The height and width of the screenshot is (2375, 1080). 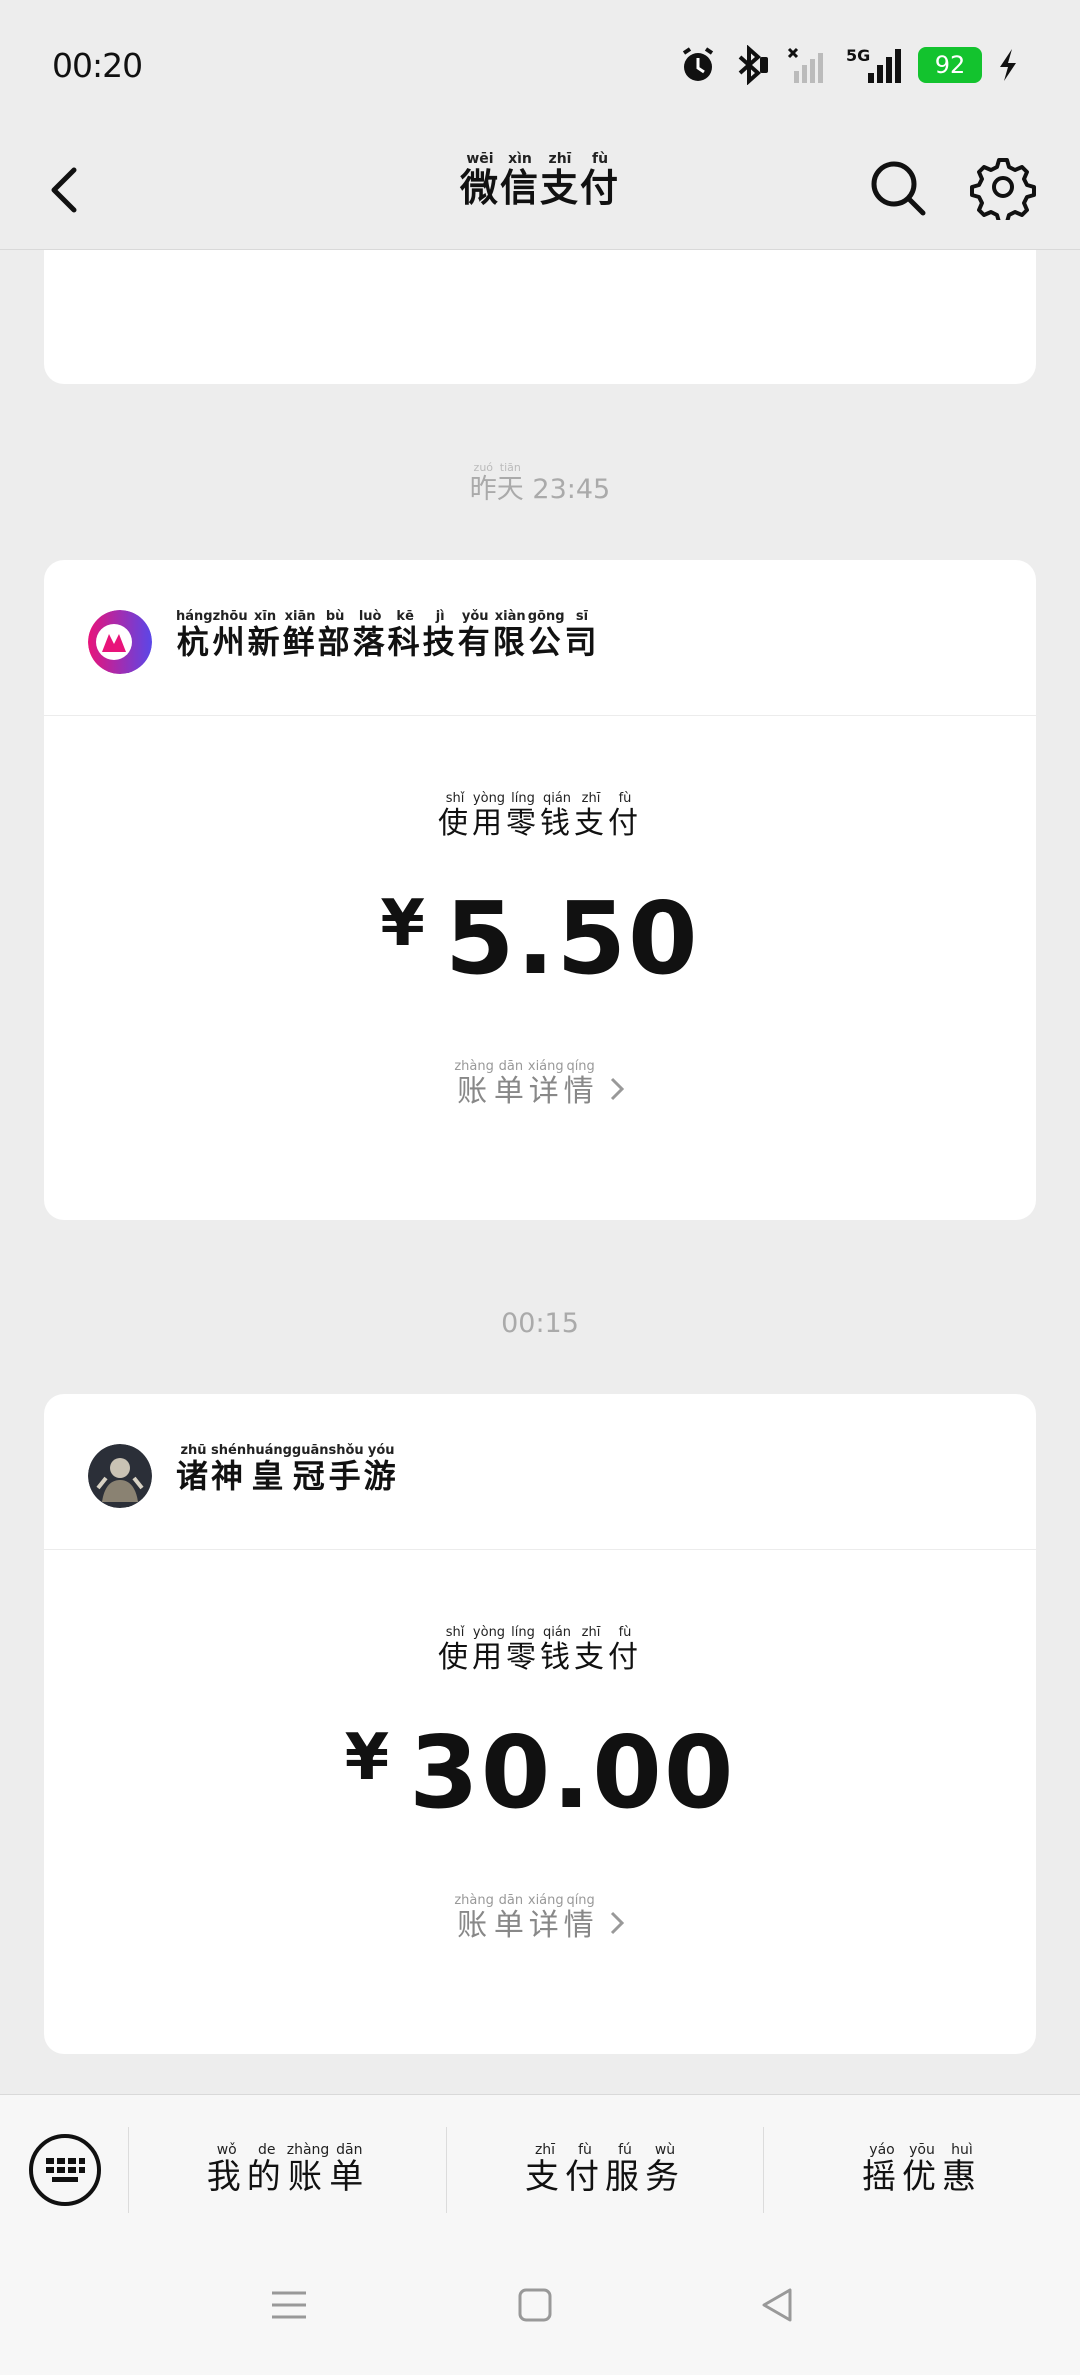 I want to click on ruby-char: 新xīn, so click(x=265, y=635).